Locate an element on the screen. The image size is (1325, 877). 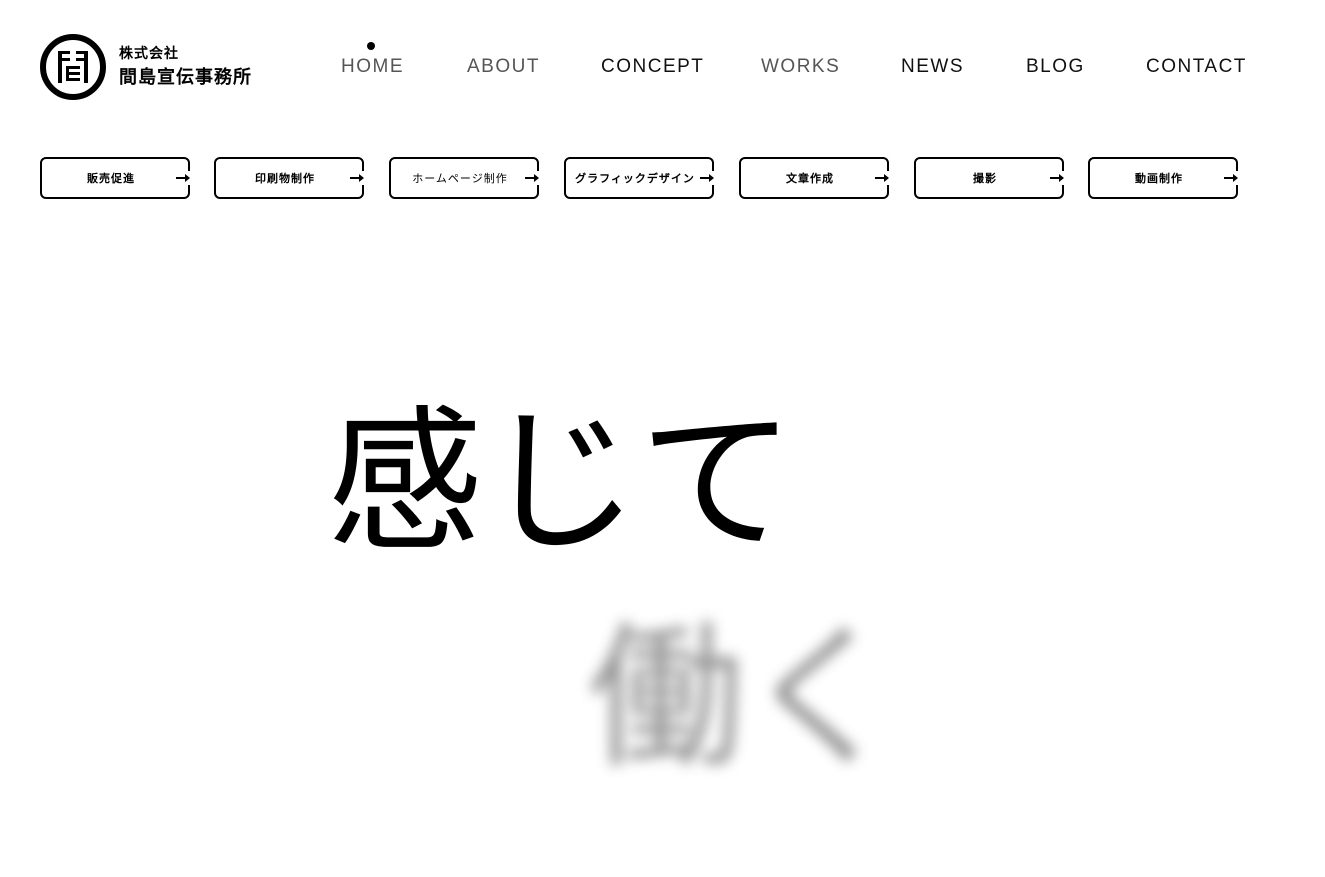
category-button-web-production: ホームページ制作 is located at coordinates (464, 178).